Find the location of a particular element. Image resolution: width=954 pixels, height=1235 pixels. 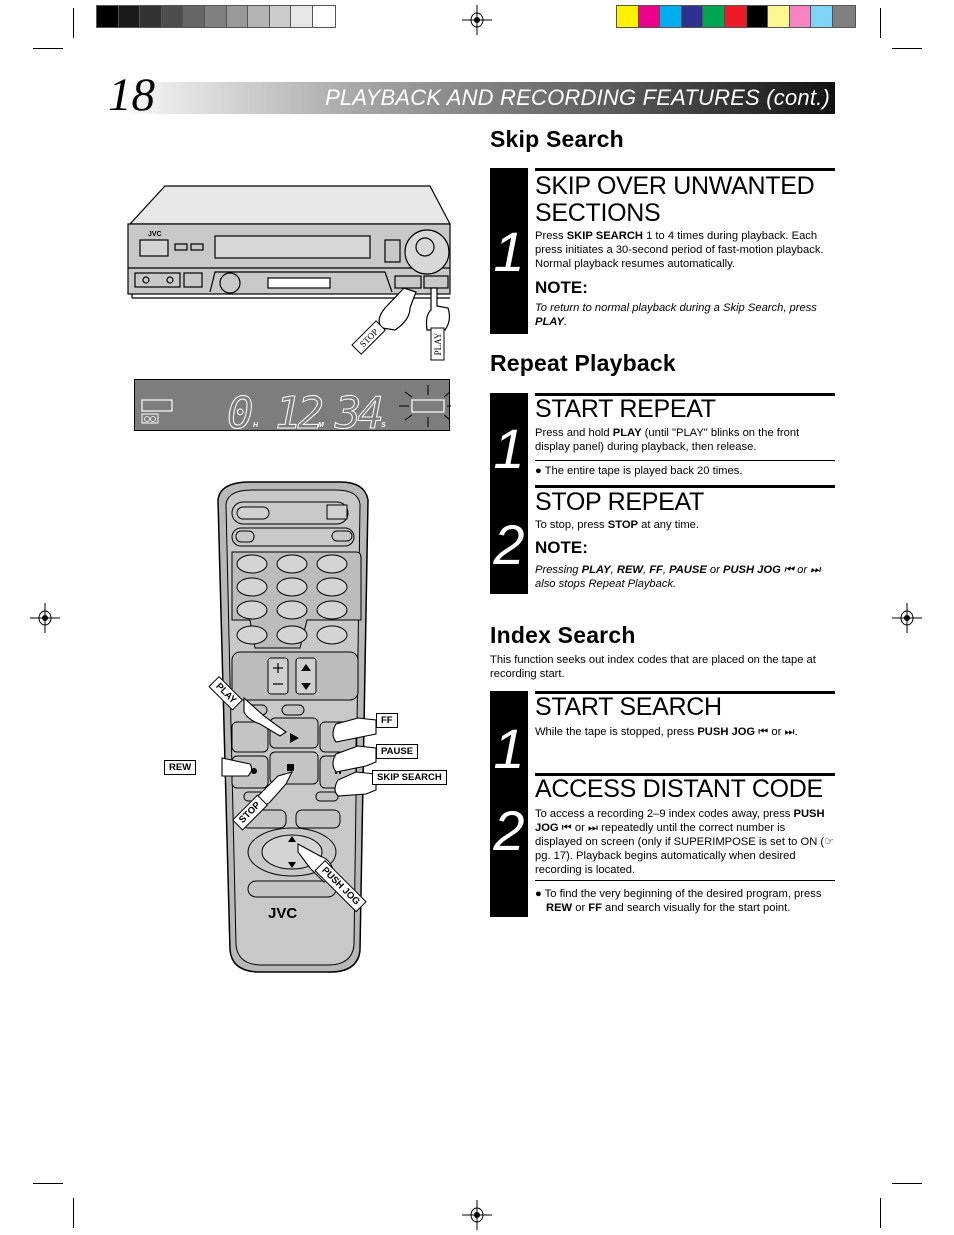

grayscale-bar is located at coordinates (216, 16).